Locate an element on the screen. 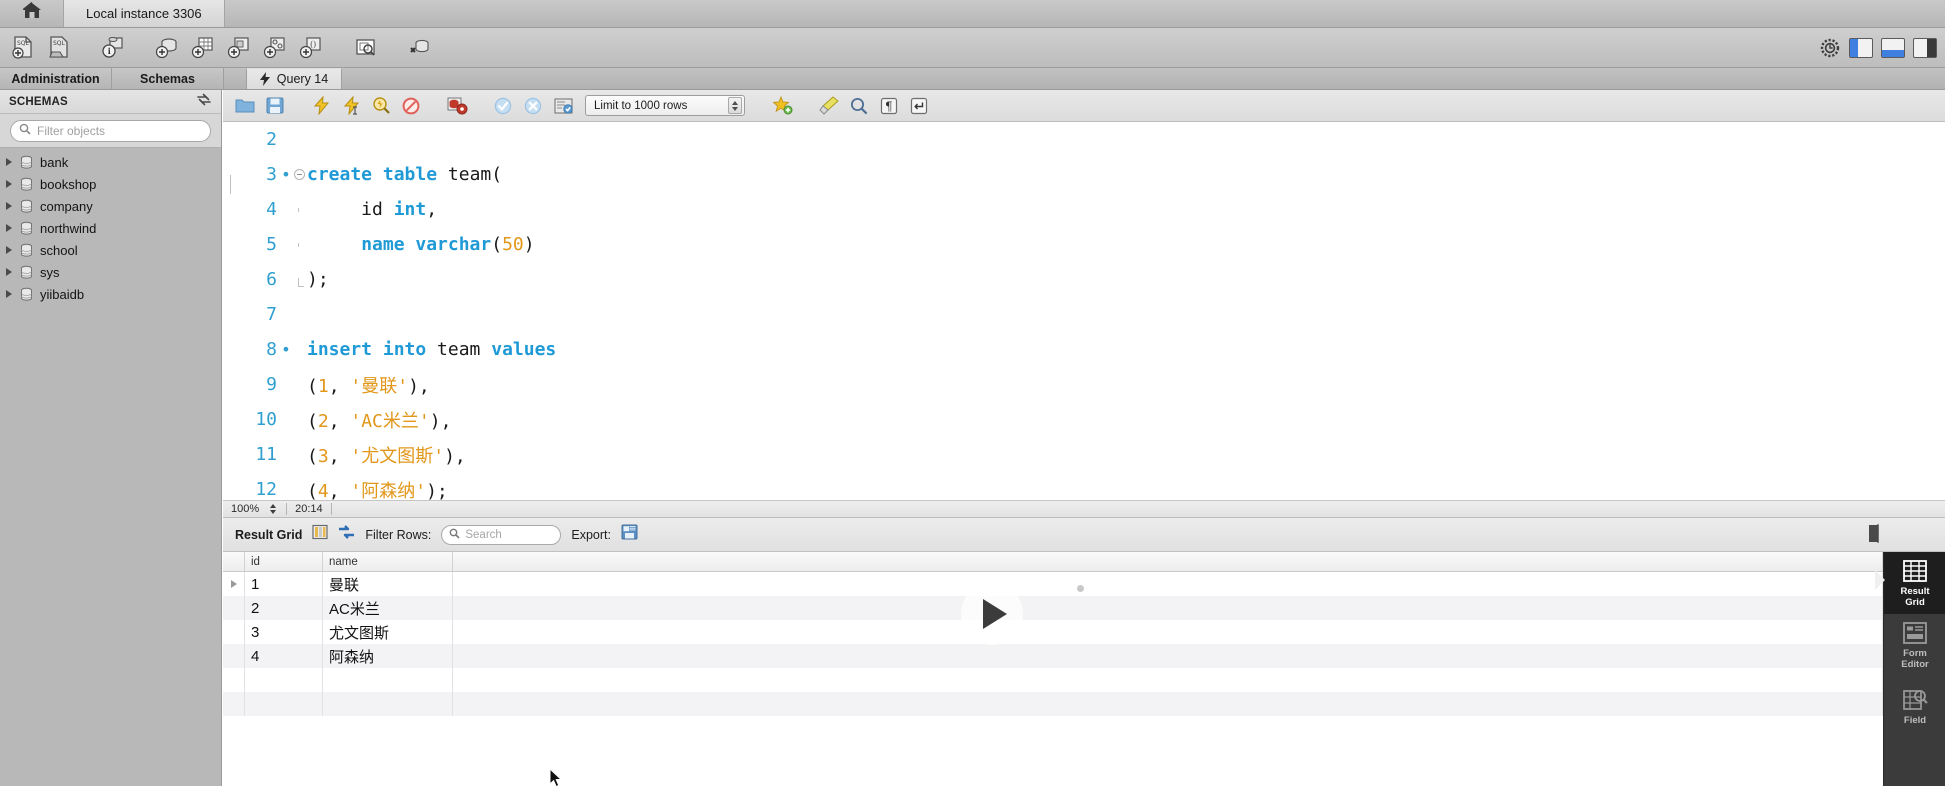 Image resolution: width=1945 pixels, height=786 pixels. code-line: 3 • create table team( is located at coordinates (1084, 175).